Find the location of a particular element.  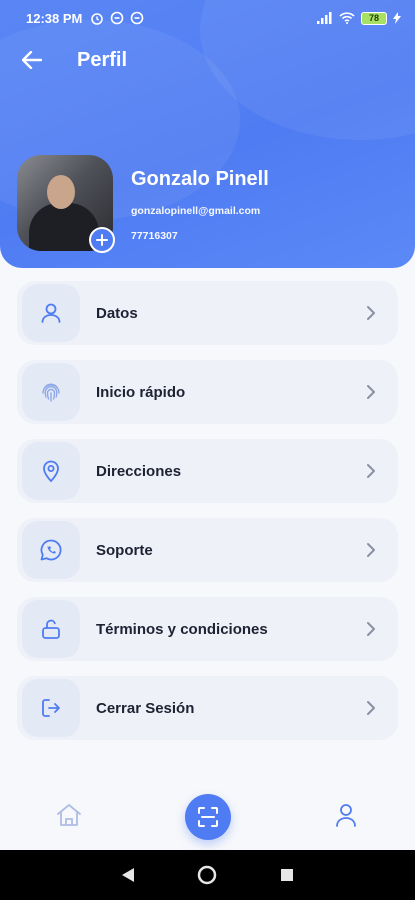

avatar-photo-body is located at coordinates (64, 227).